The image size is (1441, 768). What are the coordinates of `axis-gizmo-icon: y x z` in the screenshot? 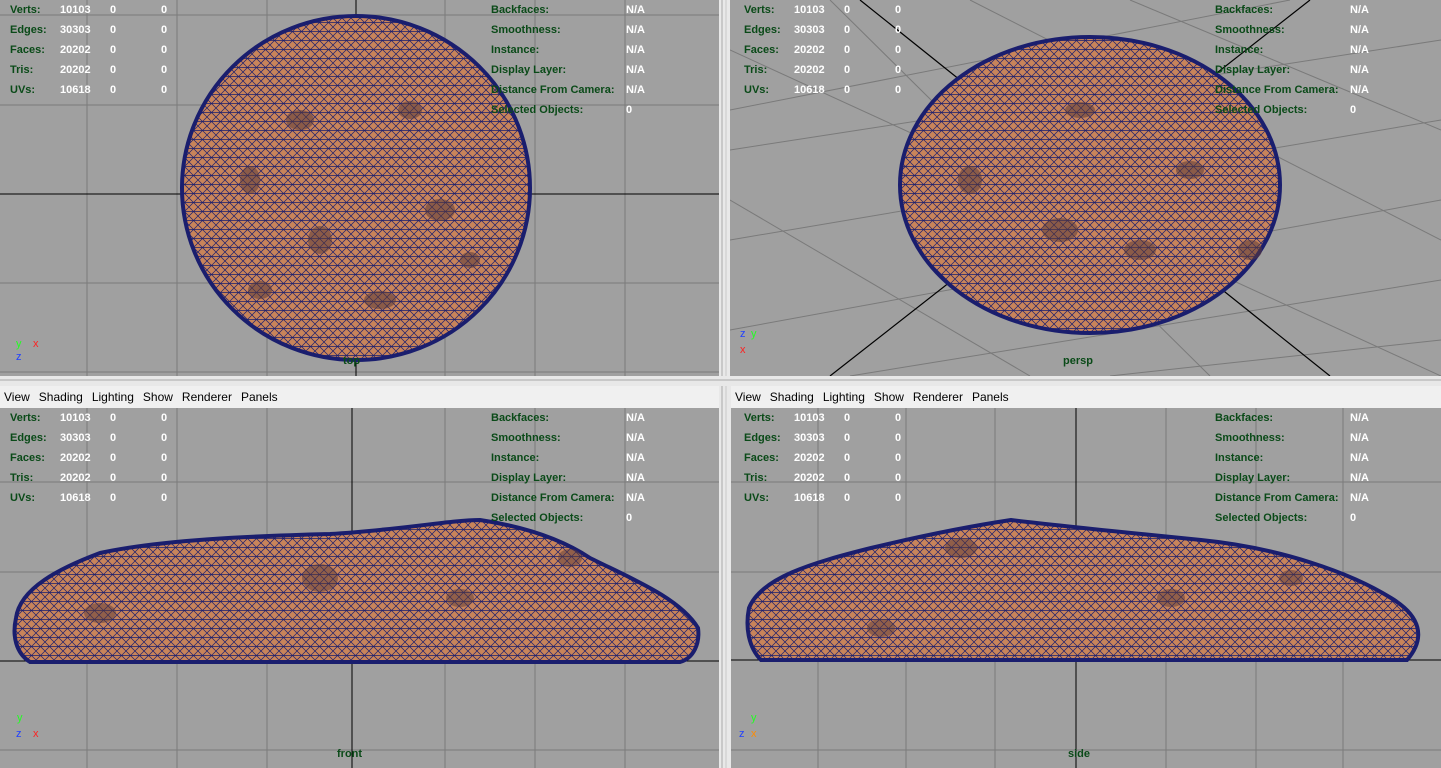 It's located at (27, 350).